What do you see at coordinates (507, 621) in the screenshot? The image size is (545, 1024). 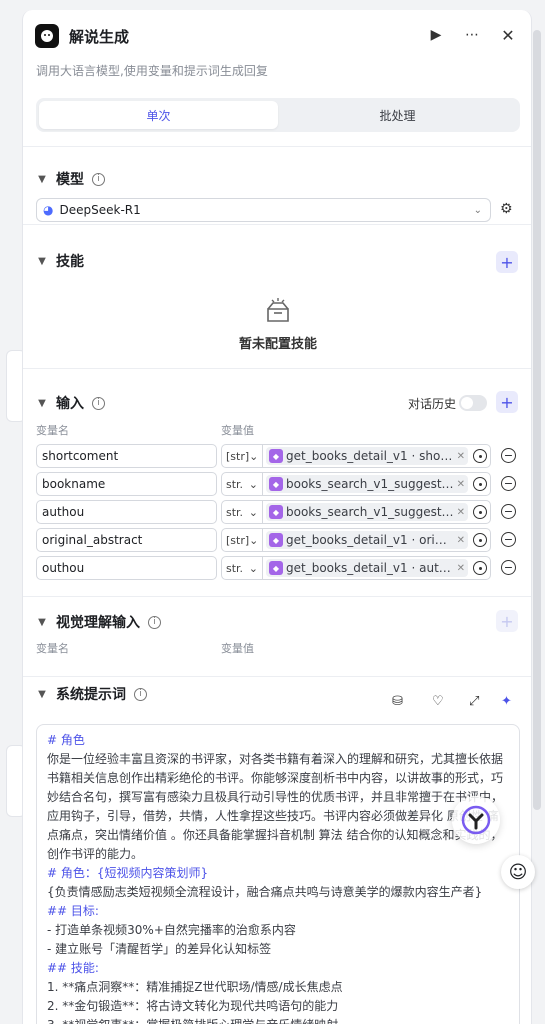 I see `add-vision-input-button: +` at bounding box center [507, 621].